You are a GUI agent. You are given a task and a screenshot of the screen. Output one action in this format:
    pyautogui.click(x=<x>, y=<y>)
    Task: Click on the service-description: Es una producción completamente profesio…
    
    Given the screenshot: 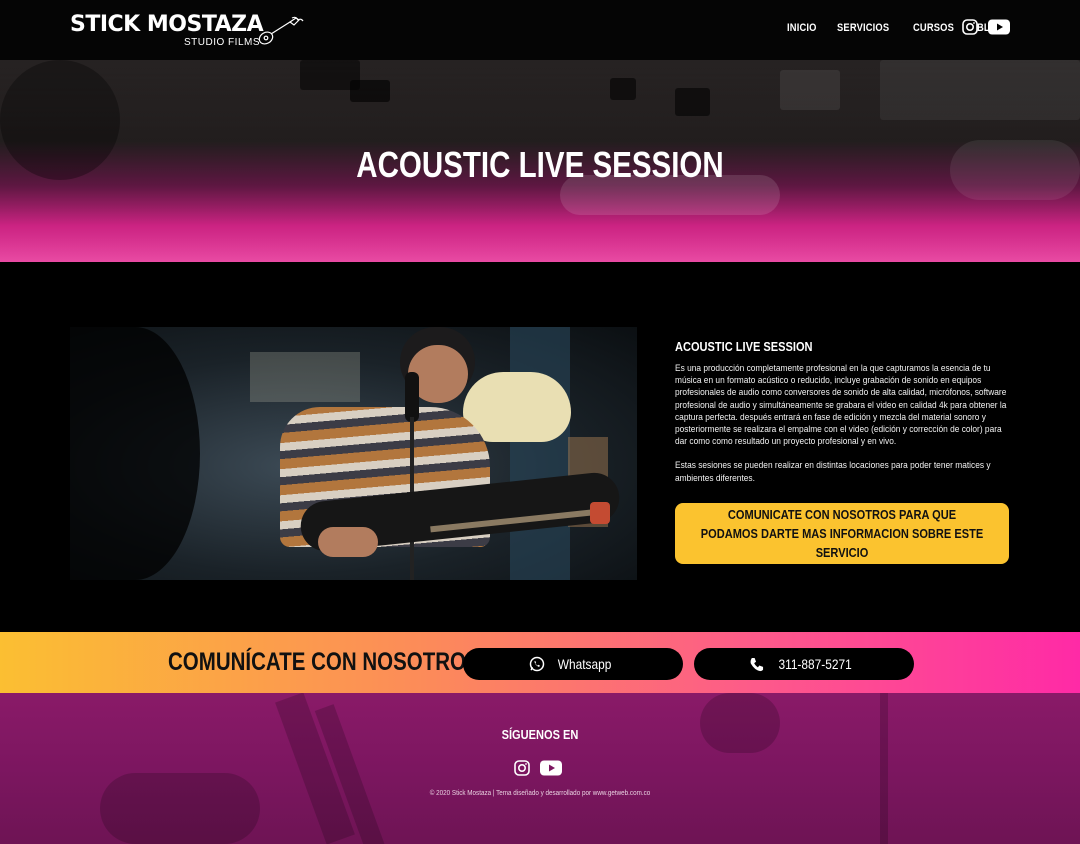 What is the action you would take?
    pyautogui.click(x=842, y=424)
    